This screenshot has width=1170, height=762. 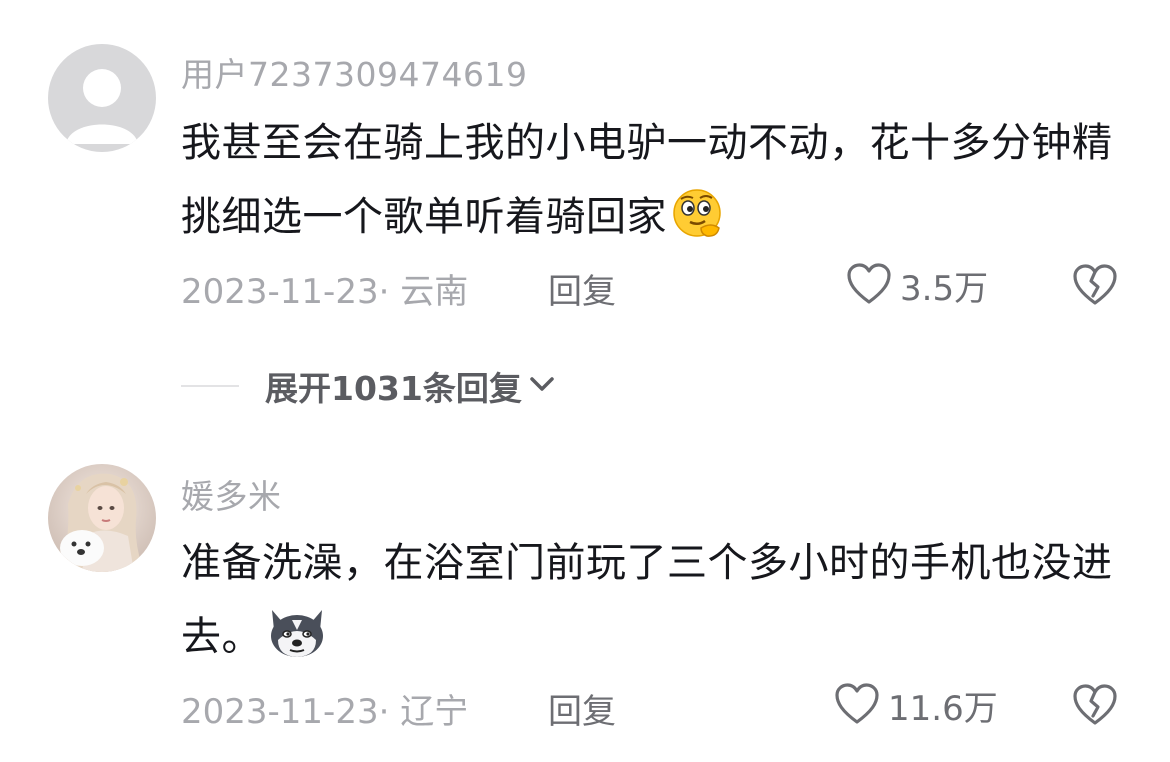 I want to click on default-avatar-icon, so click(x=102, y=98).